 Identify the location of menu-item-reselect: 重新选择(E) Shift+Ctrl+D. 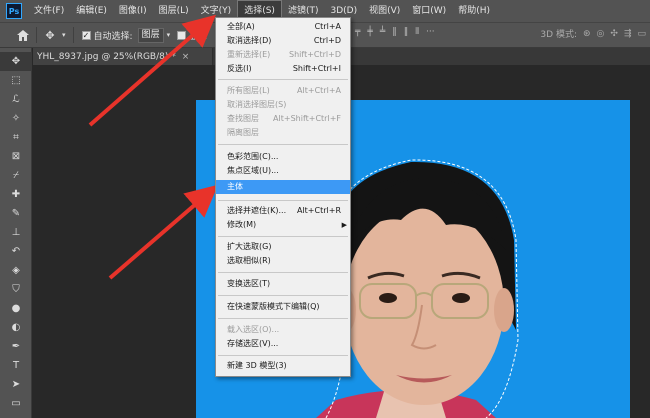
(283, 55).